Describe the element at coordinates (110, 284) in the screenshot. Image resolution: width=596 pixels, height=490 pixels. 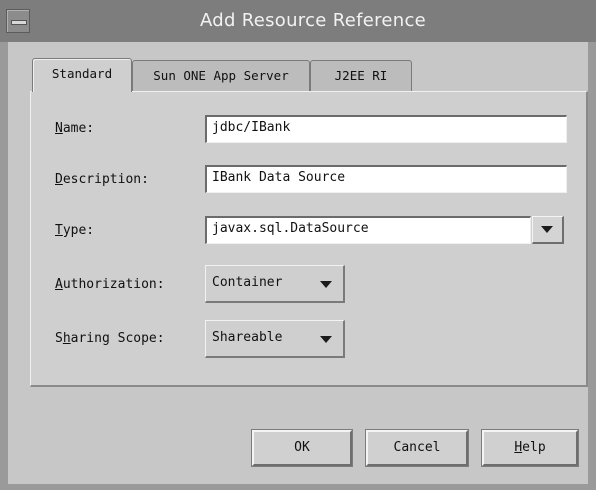
I see `authorization-label: Authorization:` at that location.